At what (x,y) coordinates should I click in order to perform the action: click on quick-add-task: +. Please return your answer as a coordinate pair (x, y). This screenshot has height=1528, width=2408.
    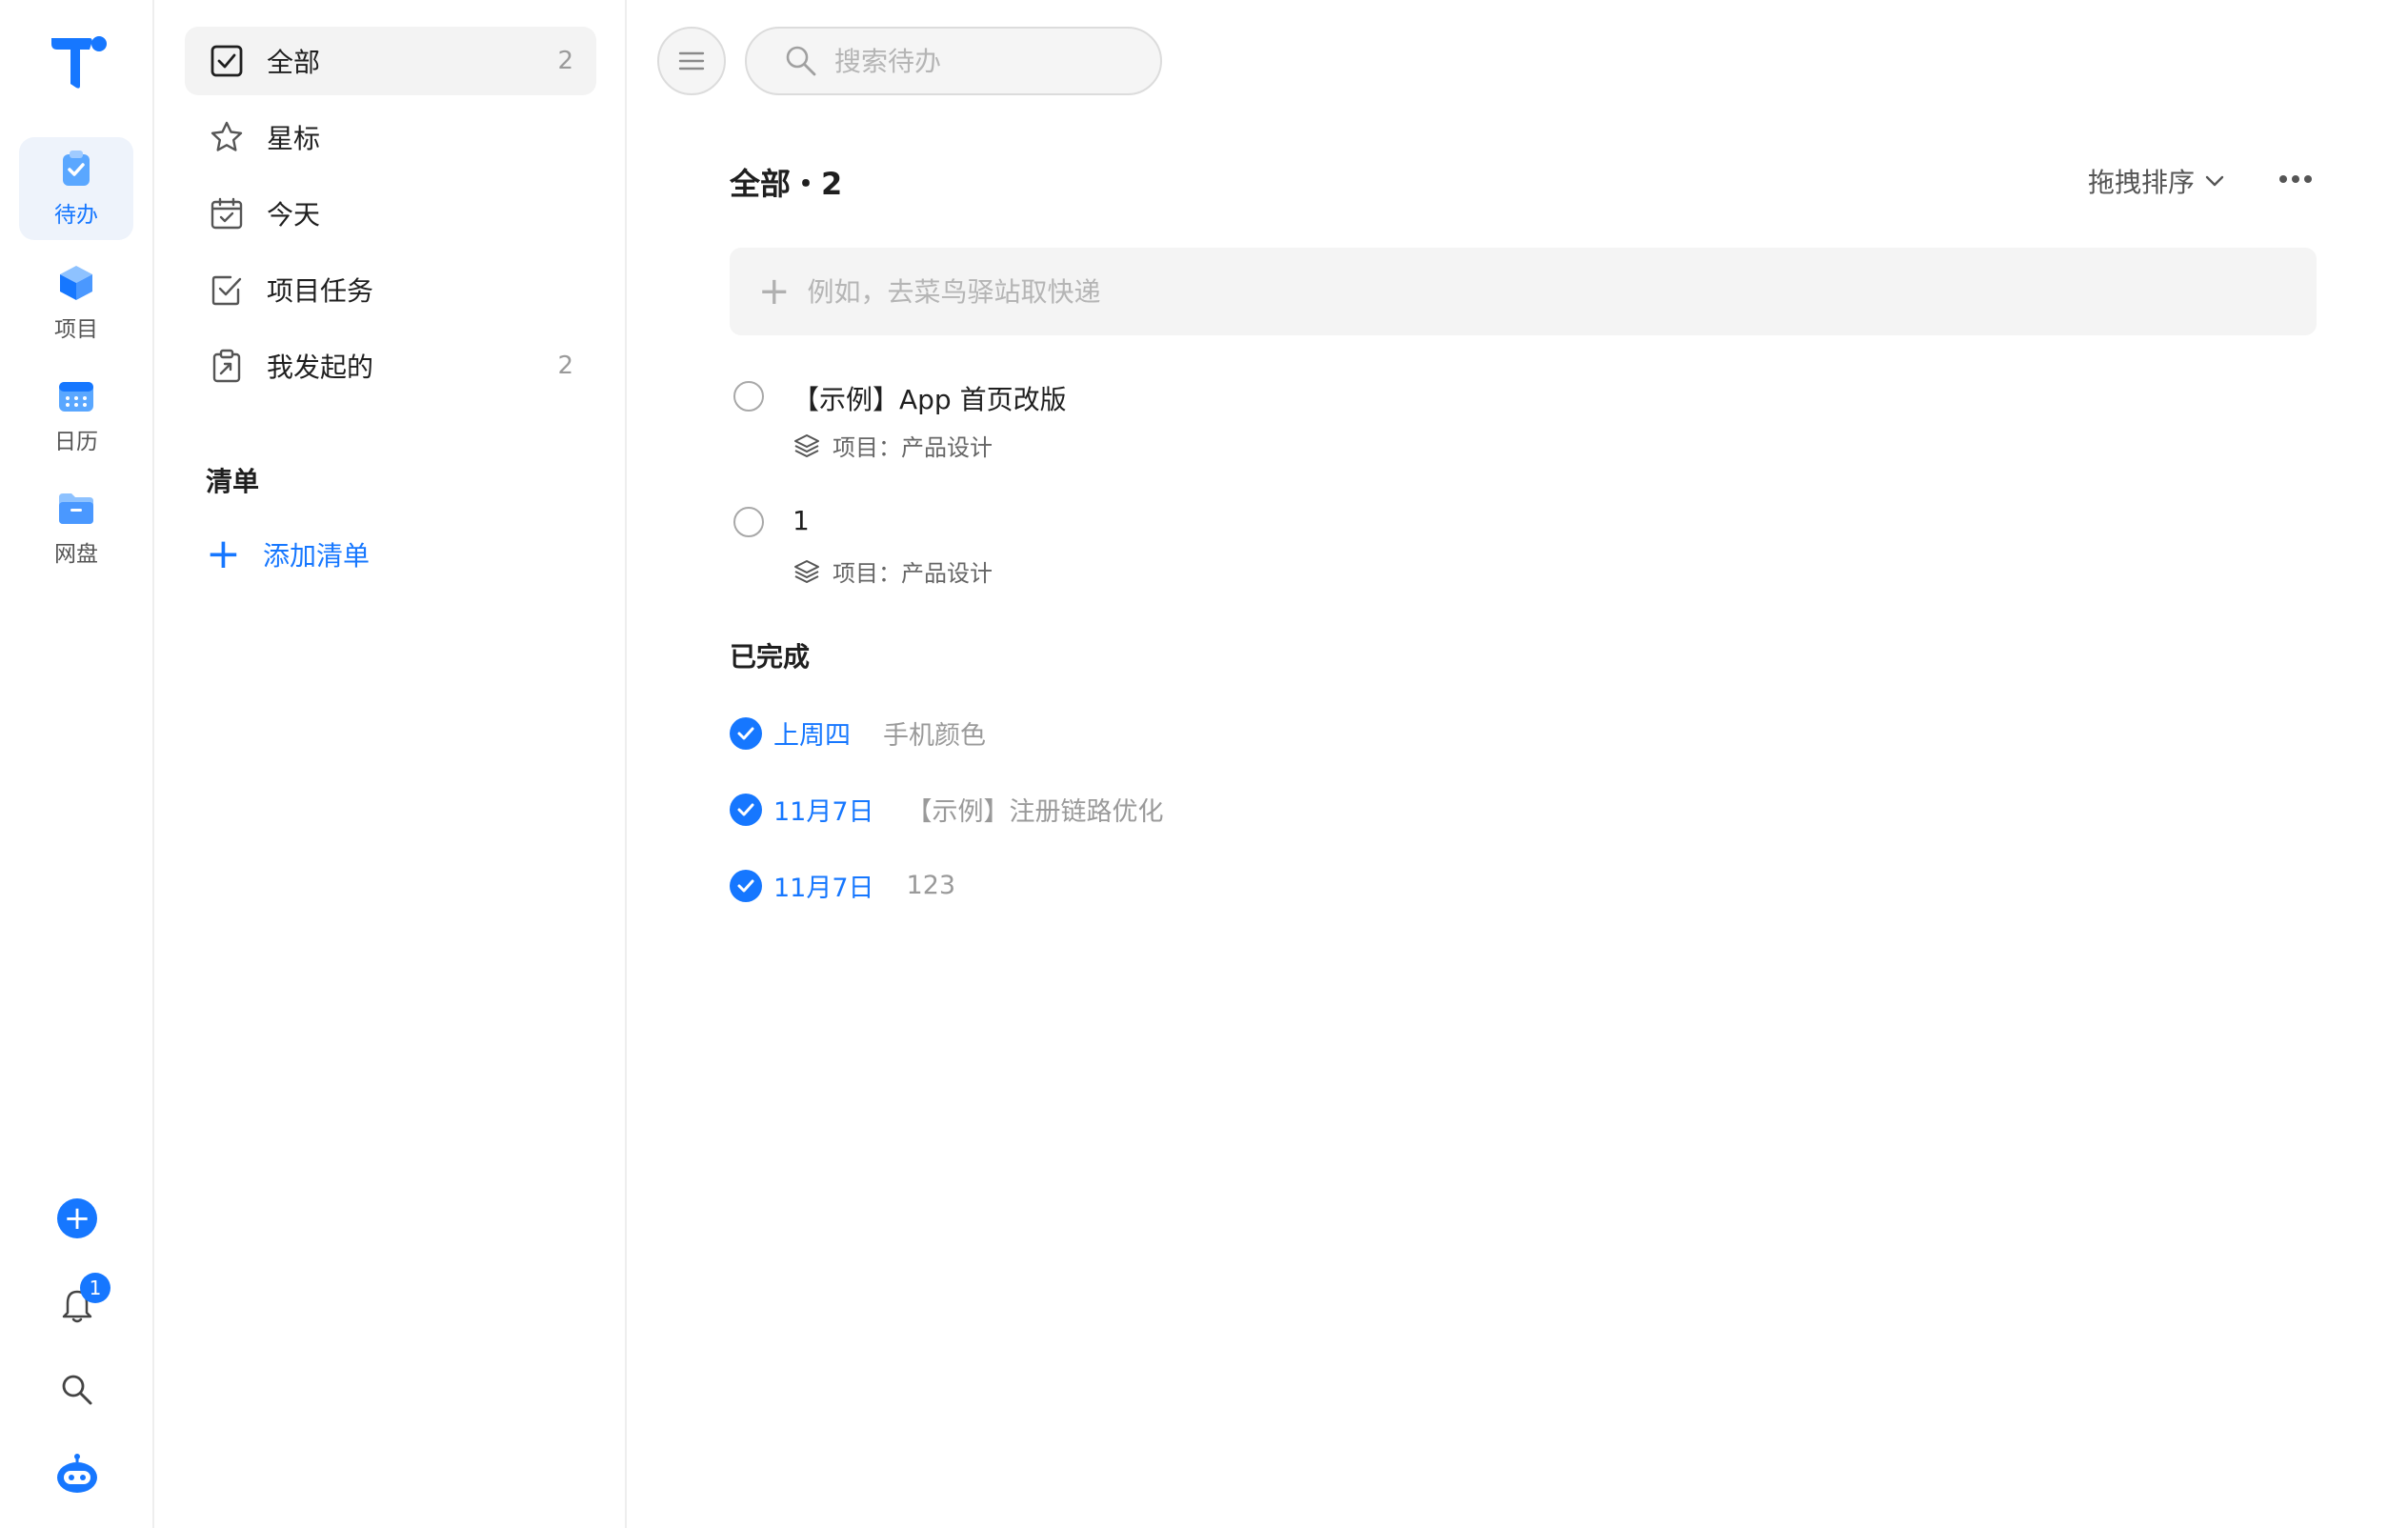
    Looking at the image, I should click on (1523, 291).